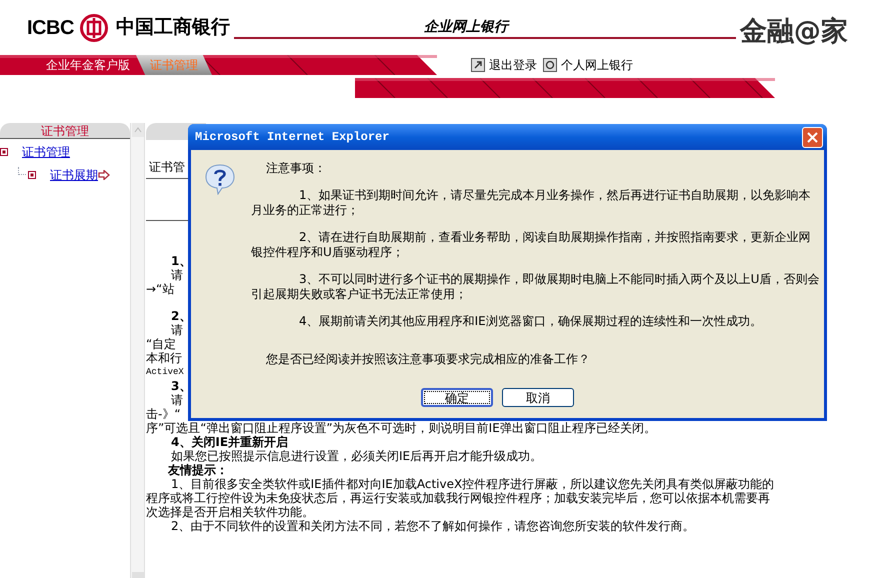 The image size is (869, 578). What do you see at coordinates (163, 414) in the screenshot?
I see `body-text: 击-》“` at bounding box center [163, 414].